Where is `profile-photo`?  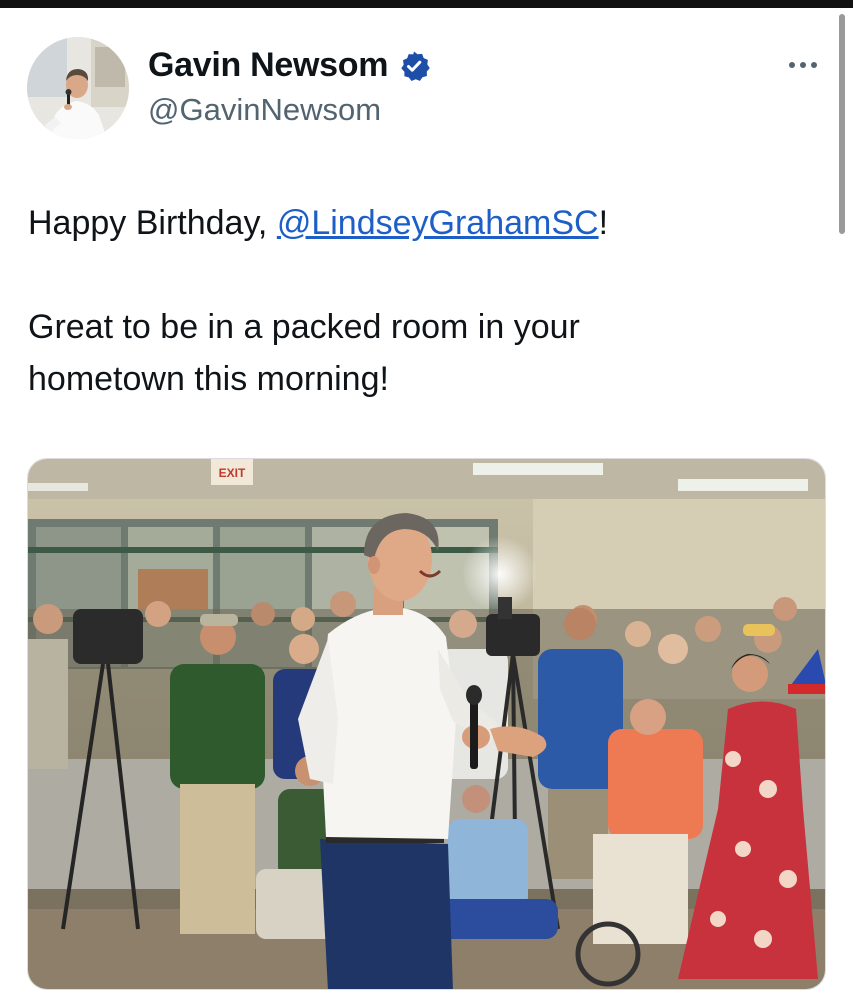 profile-photo is located at coordinates (78, 88).